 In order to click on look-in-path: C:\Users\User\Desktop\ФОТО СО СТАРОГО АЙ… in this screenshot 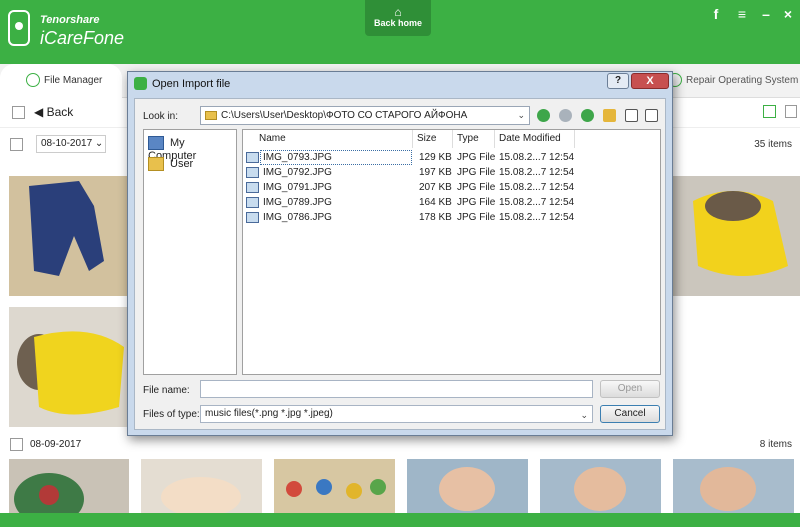, I will do `click(344, 115)`.